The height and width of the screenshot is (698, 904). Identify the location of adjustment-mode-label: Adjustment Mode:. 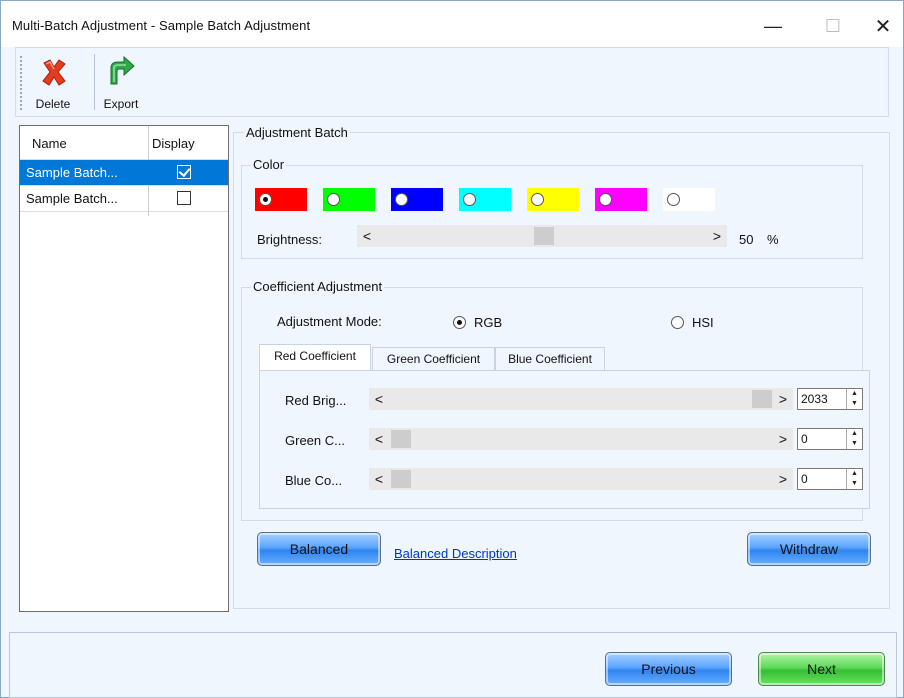
(329, 321).